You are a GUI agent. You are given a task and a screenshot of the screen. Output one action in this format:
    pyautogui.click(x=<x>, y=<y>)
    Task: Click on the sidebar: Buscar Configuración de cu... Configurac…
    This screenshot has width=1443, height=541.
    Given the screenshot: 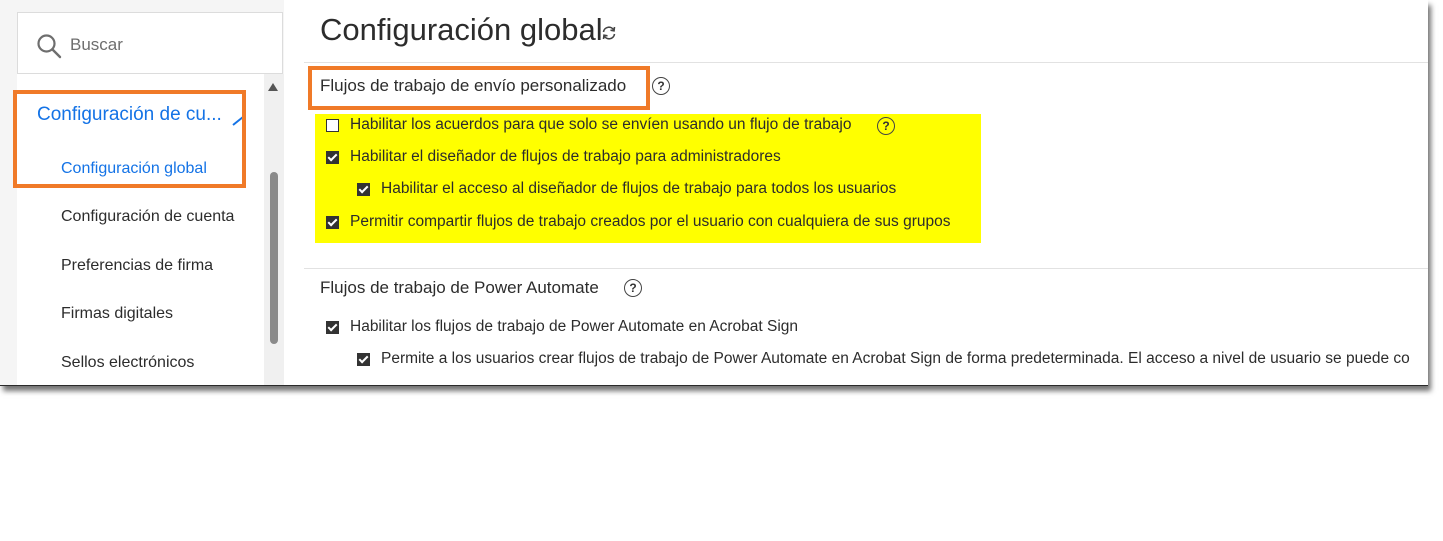 What is the action you would take?
    pyautogui.click(x=142, y=192)
    